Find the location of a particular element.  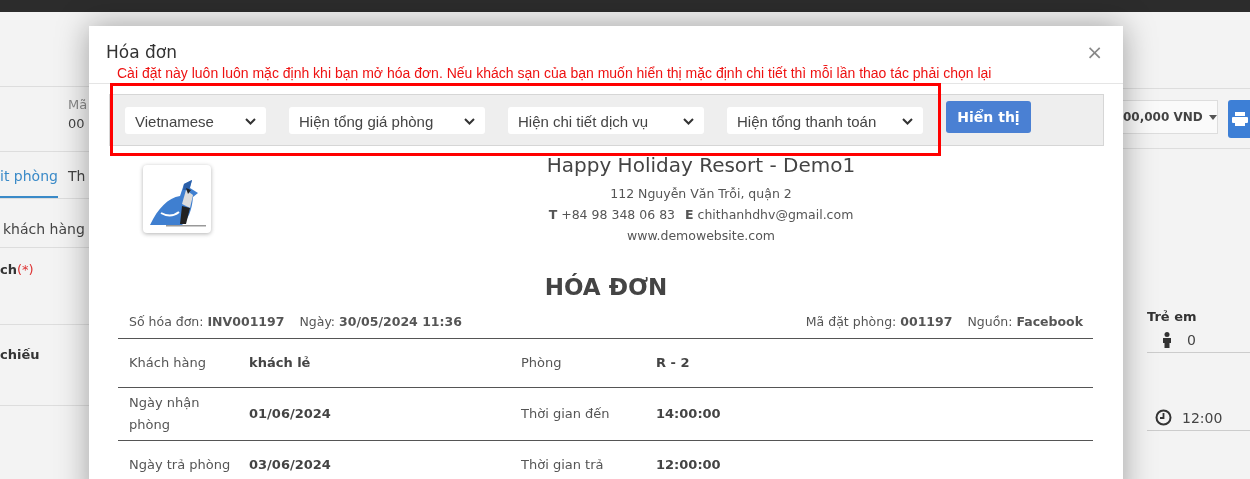

print-button is located at coordinates (1238, 119).